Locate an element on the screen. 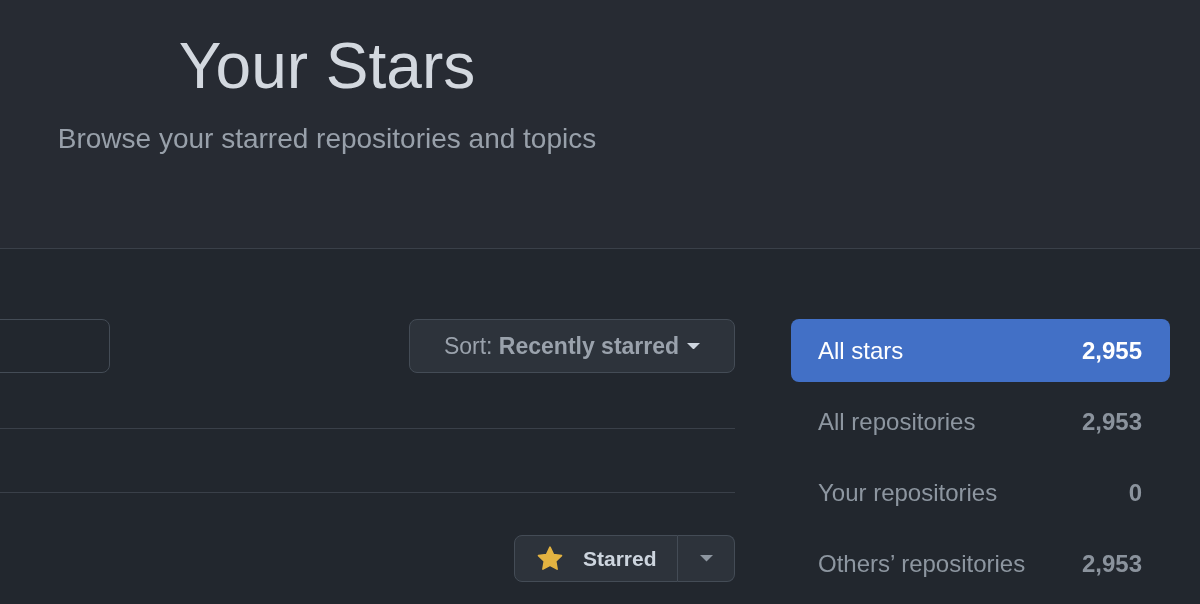 Image resolution: width=1200 pixels, height=604 pixels. page-title: Your Stars is located at coordinates (327, 66).